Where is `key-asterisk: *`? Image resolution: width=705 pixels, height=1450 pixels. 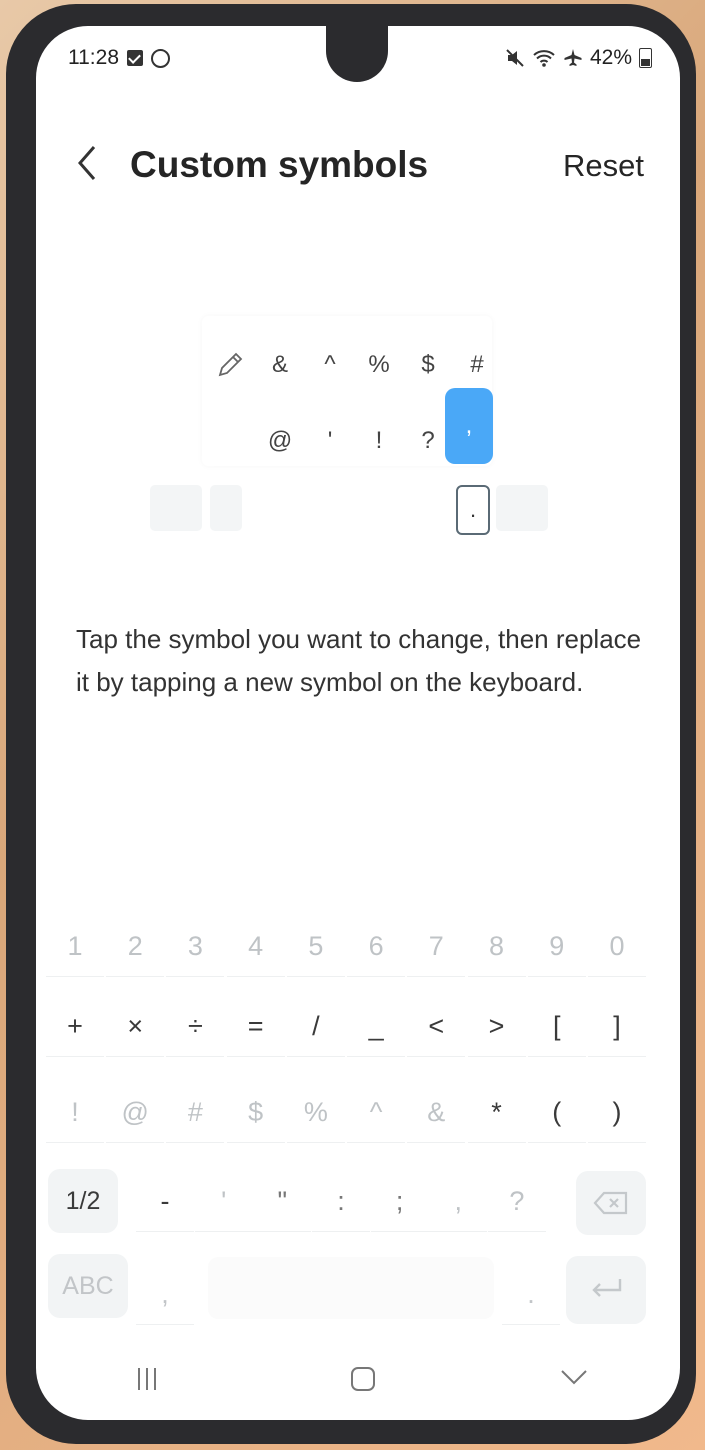
key-asterisk: * is located at coordinates (496, 1112).